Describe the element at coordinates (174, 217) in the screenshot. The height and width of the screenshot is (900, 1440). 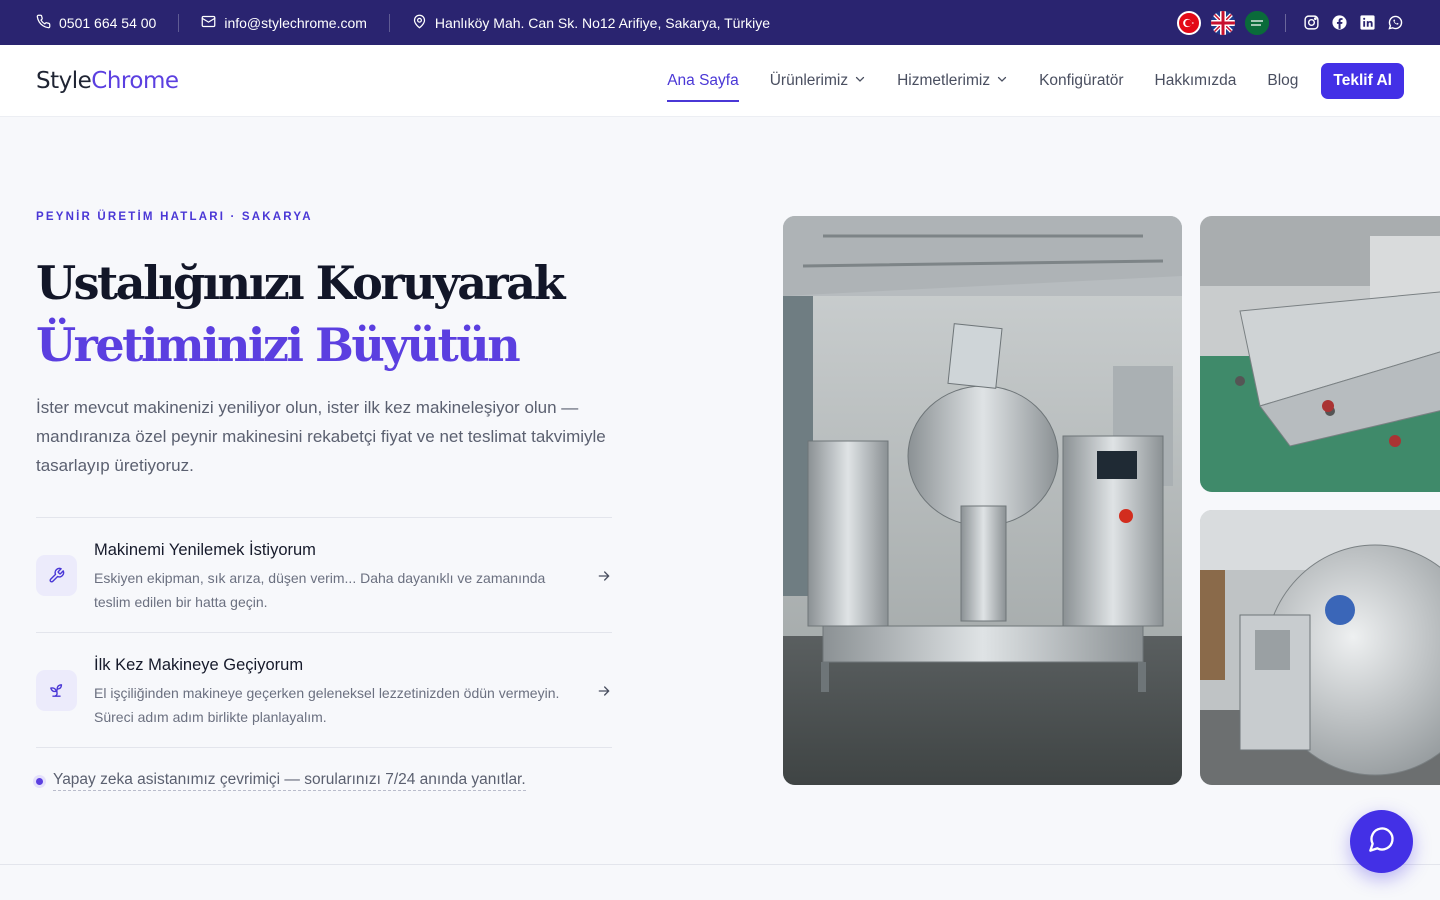
I see `hero-eyebrow: PEYNİR ÜRETİM HATLARI · SAKARYA` at that location.